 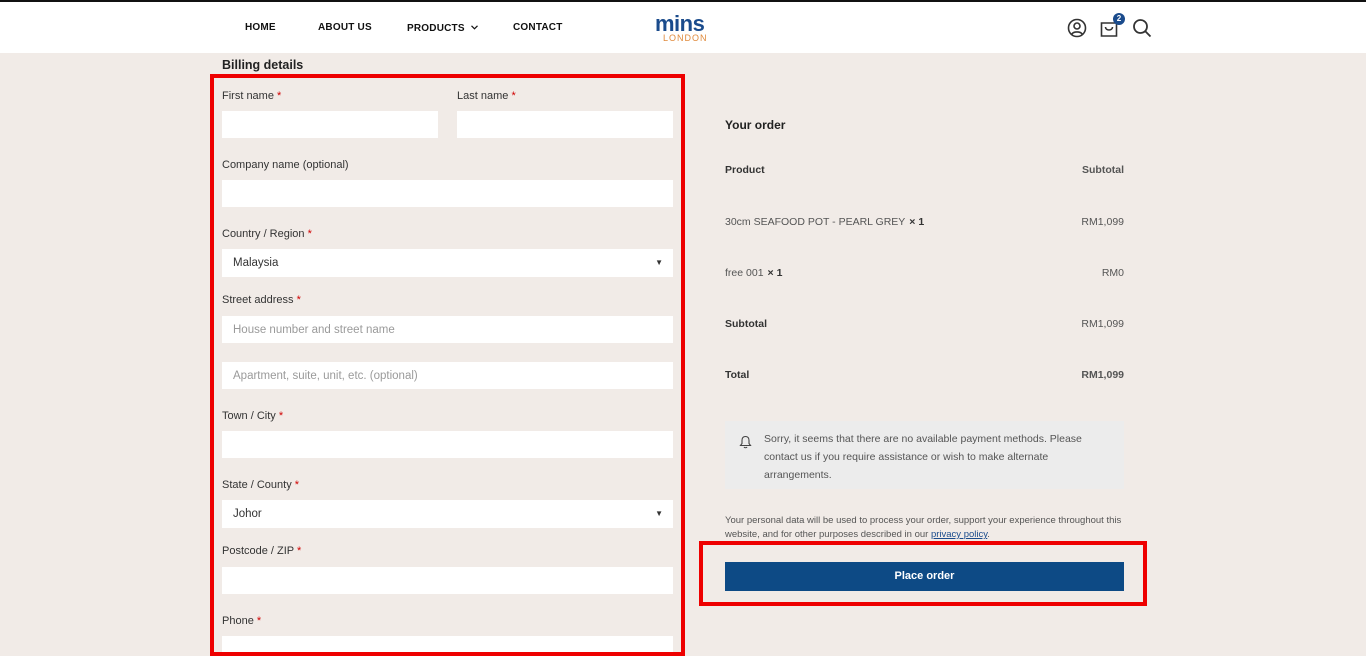 What do you see at coordinates (263, 65) in the screenshot?
I see `billing-details-heading: Billing details` at bounding box center [263, 65].